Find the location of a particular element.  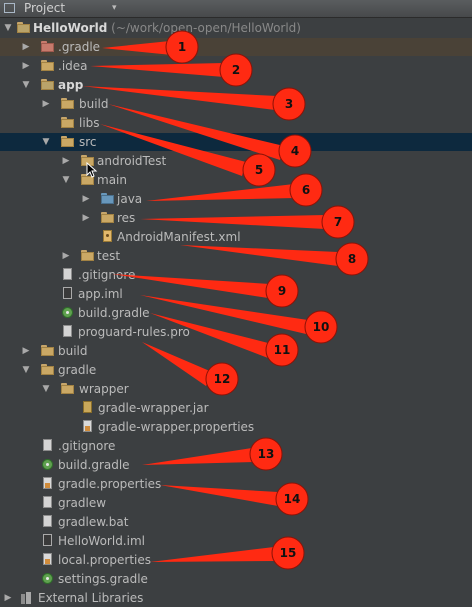

tree-row-label: local.properties is located at coordinates (105, 560).